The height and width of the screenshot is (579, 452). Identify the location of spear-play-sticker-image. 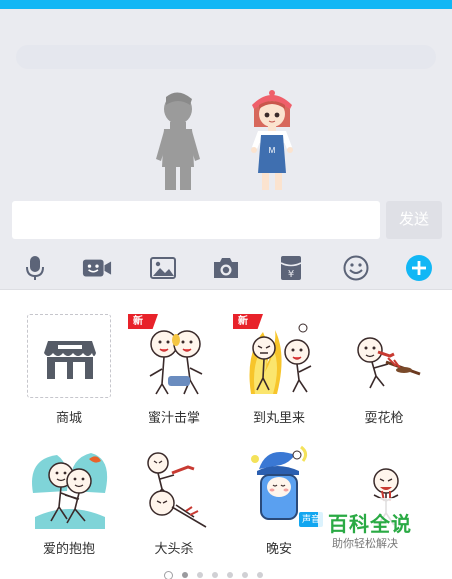
(389, 363).